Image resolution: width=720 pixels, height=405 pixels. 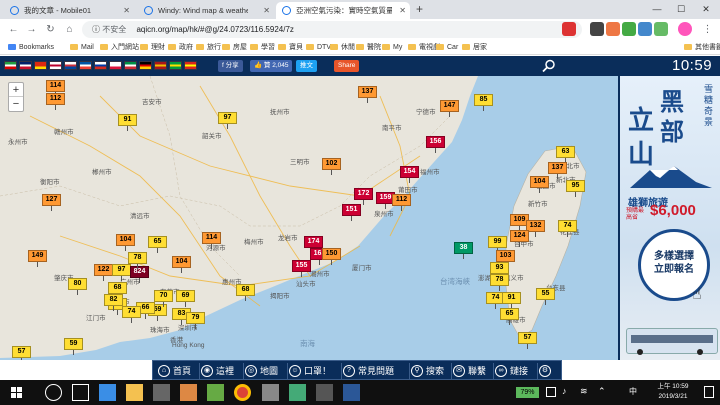 What do you see at coordinates (107, 392) in the screenshot?
I see `edge-icon` at bounding box center [107, 392].